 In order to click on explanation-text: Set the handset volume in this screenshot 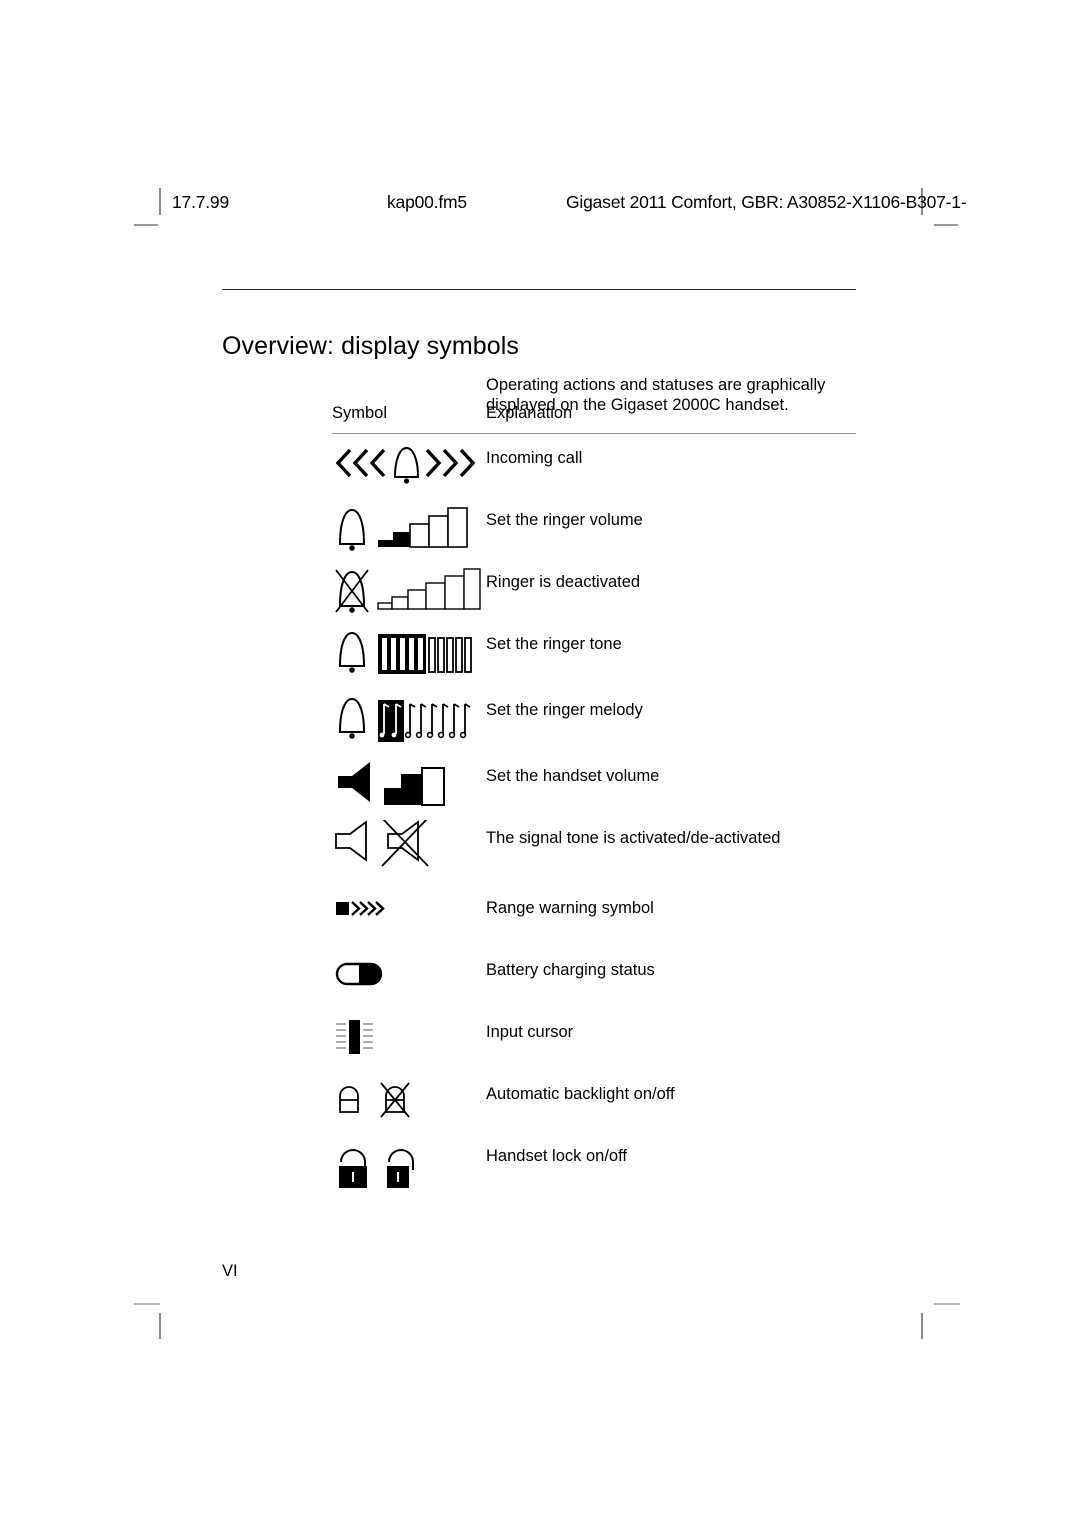, I will do `click(573, 776)`.